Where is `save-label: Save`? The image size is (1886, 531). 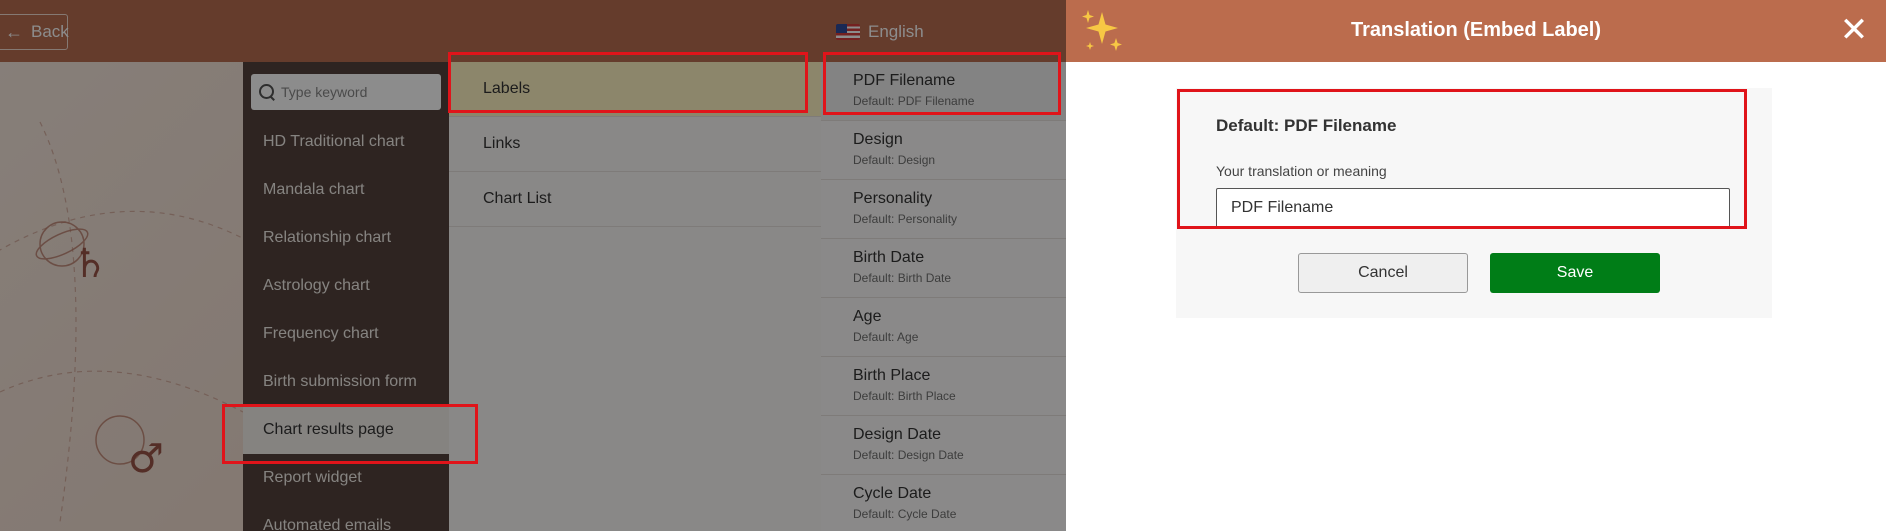 save-label: Save is located at coordinates (1575, 272).